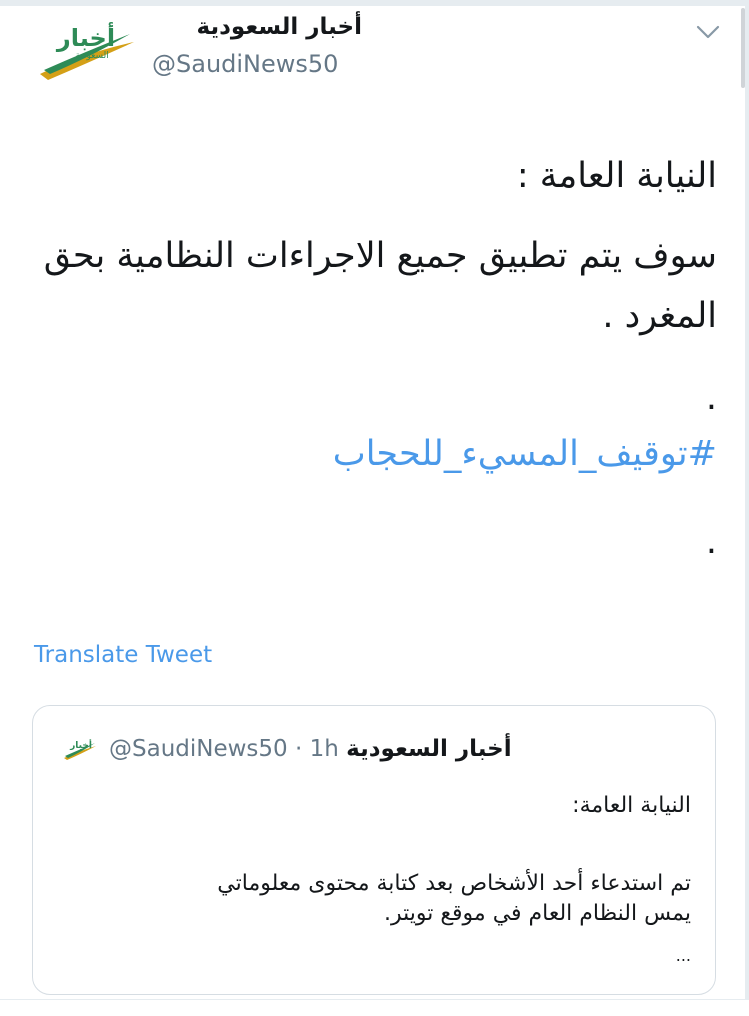 The image size is (749, 1016). What do you see at coordinates (92, 56) in the screenshot?
I see `logo-subtext: السعودية` at bounding box center [92, 56].